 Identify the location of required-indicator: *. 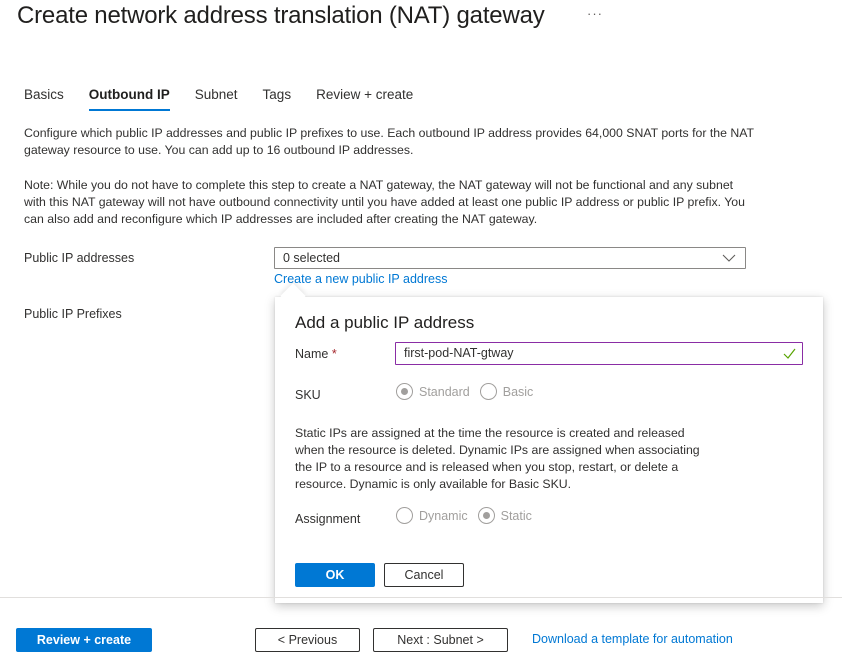
(334, 354).